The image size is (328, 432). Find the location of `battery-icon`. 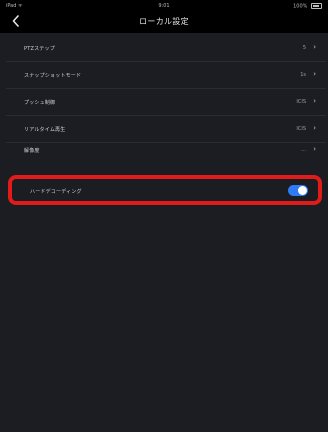

battery-icon is located at coordinates (316, 6).